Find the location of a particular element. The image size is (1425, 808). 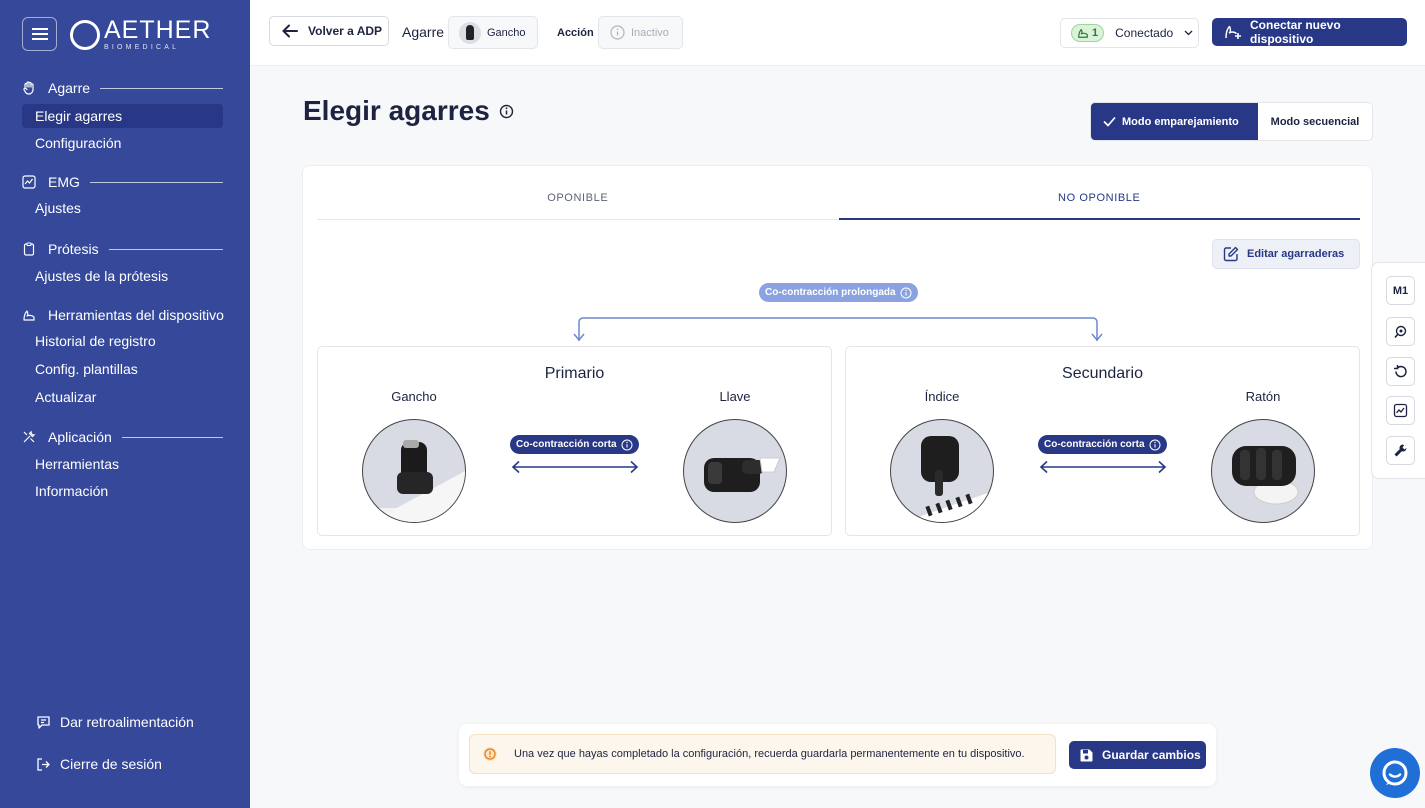

brand-name: AETHER is located at coordinates (158, 30).